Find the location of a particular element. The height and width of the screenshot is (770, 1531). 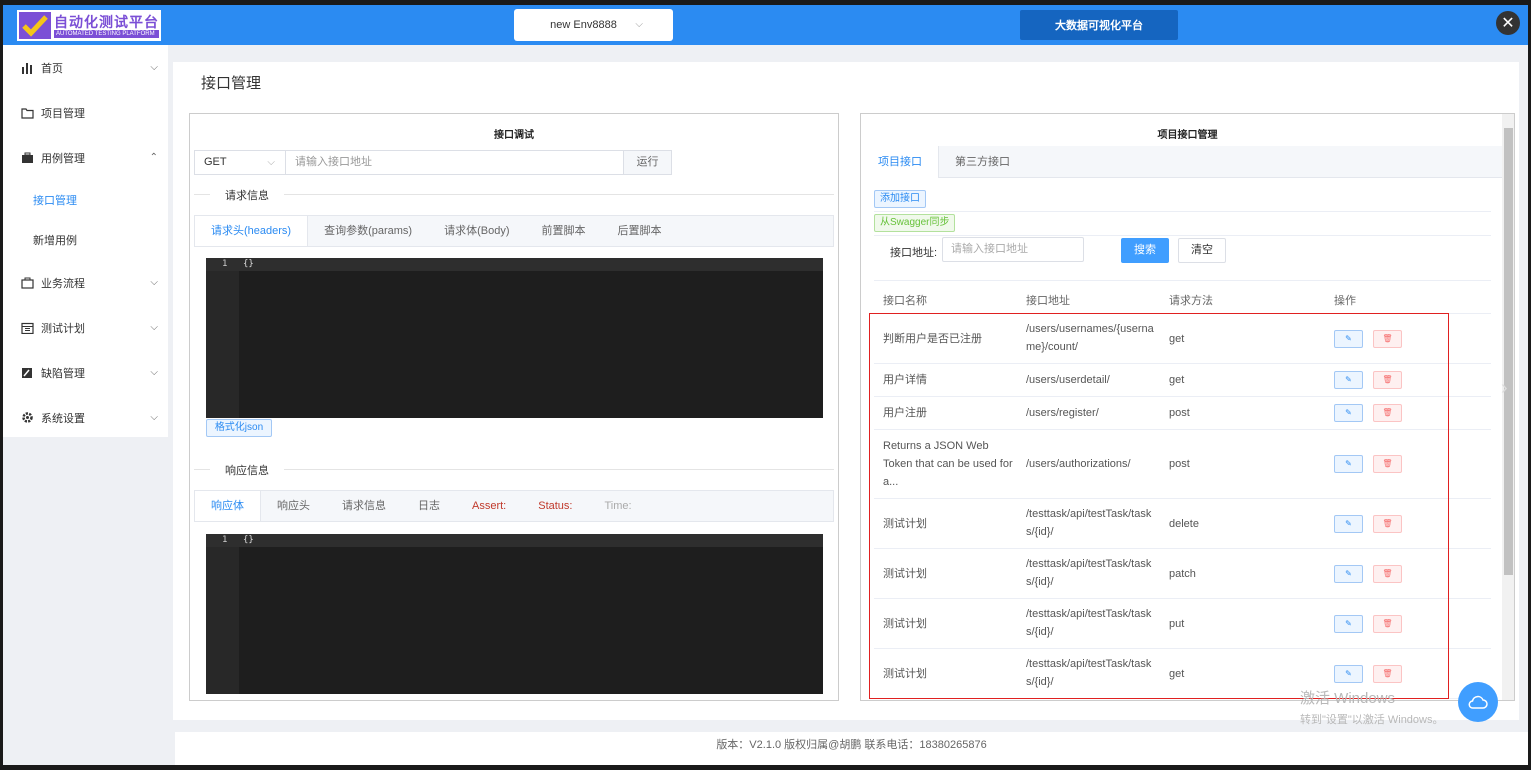

briefcase-icon is located at coordinates (27, 158).